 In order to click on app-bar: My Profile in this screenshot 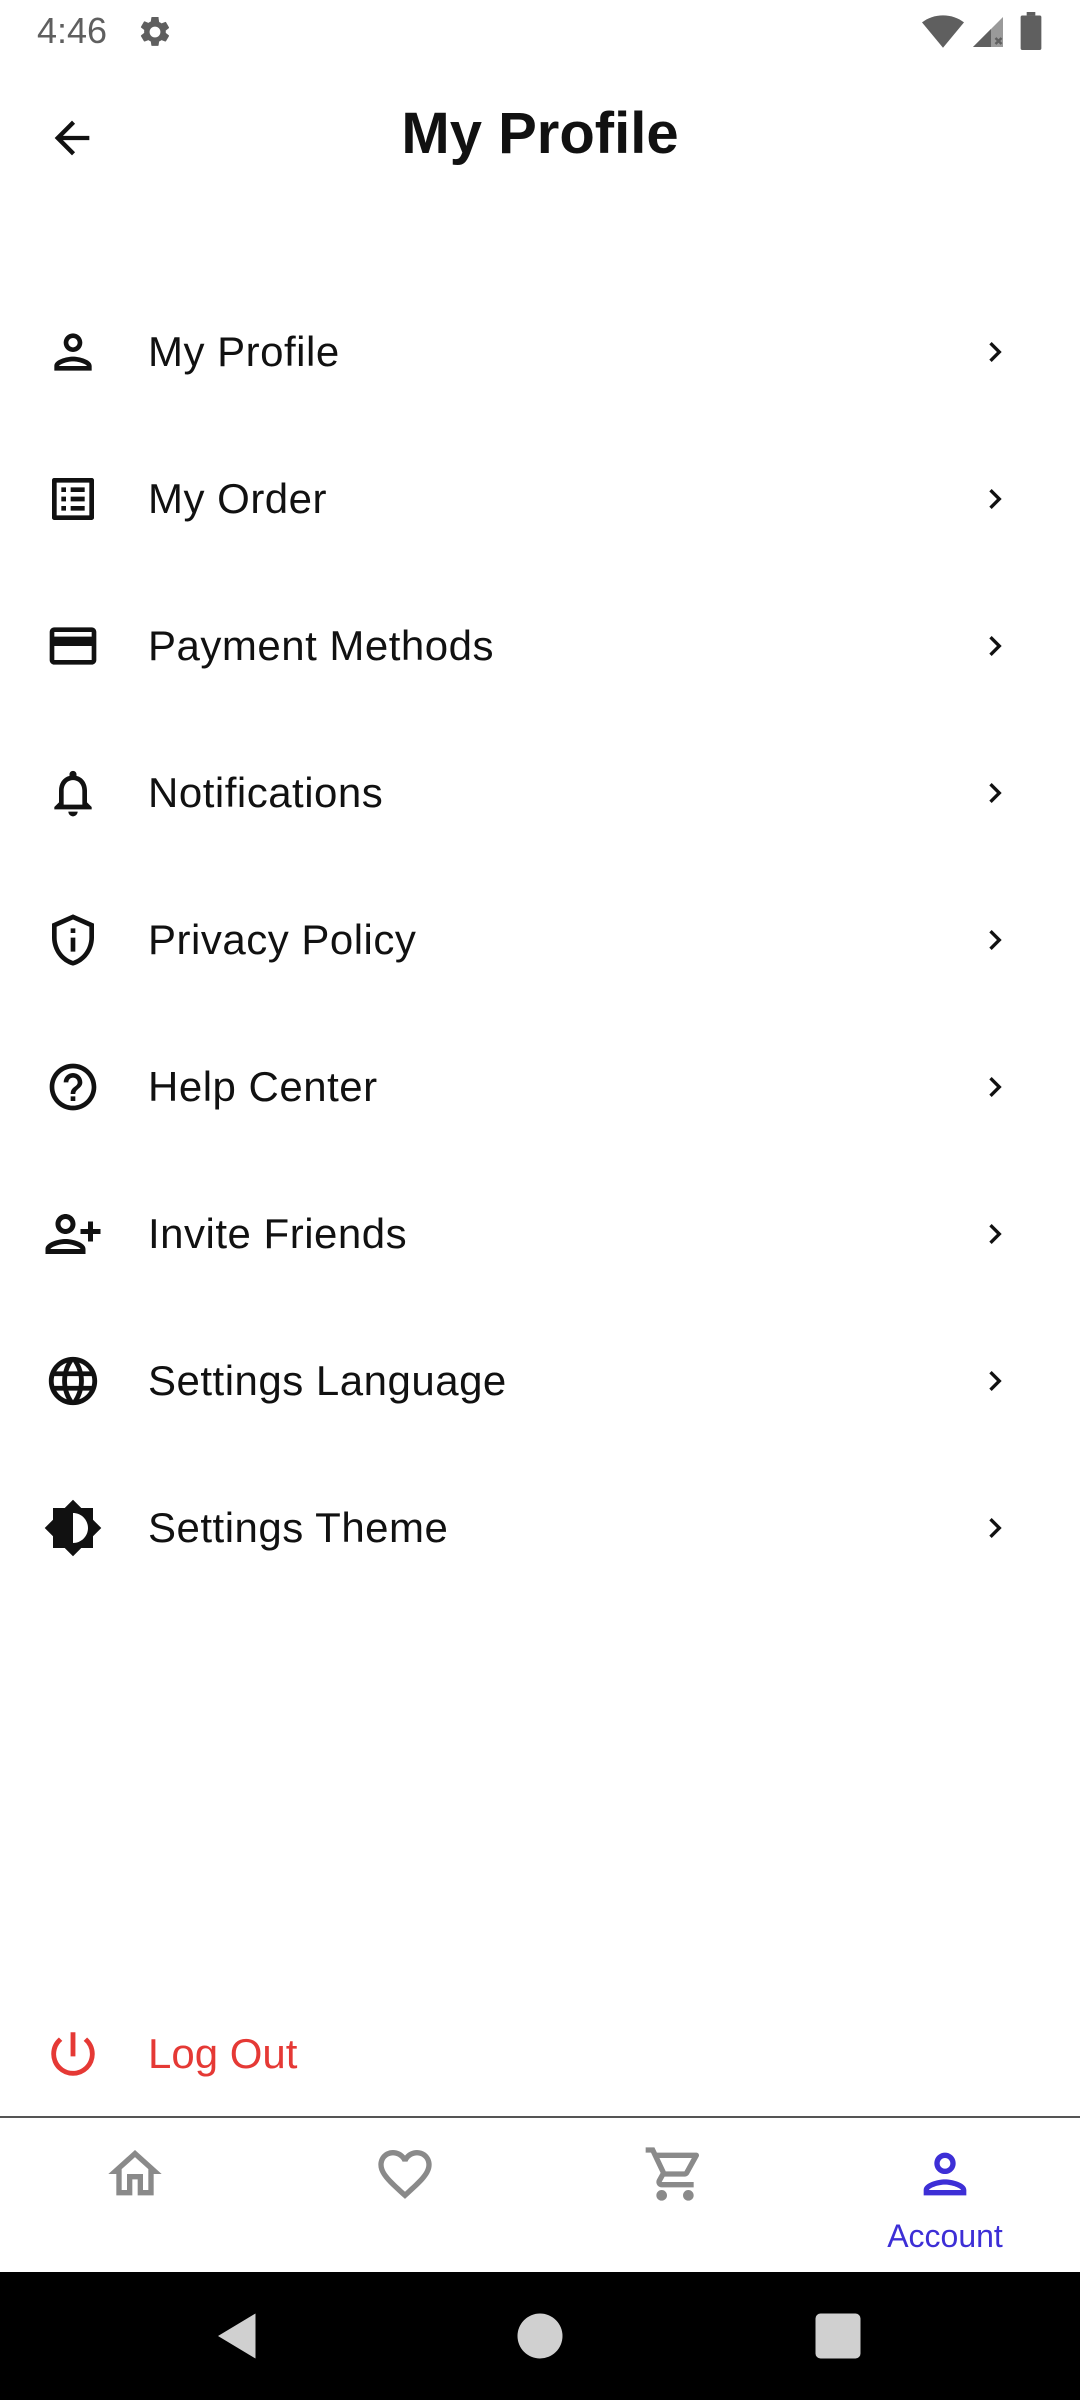, I will do `click(540, 136)`.